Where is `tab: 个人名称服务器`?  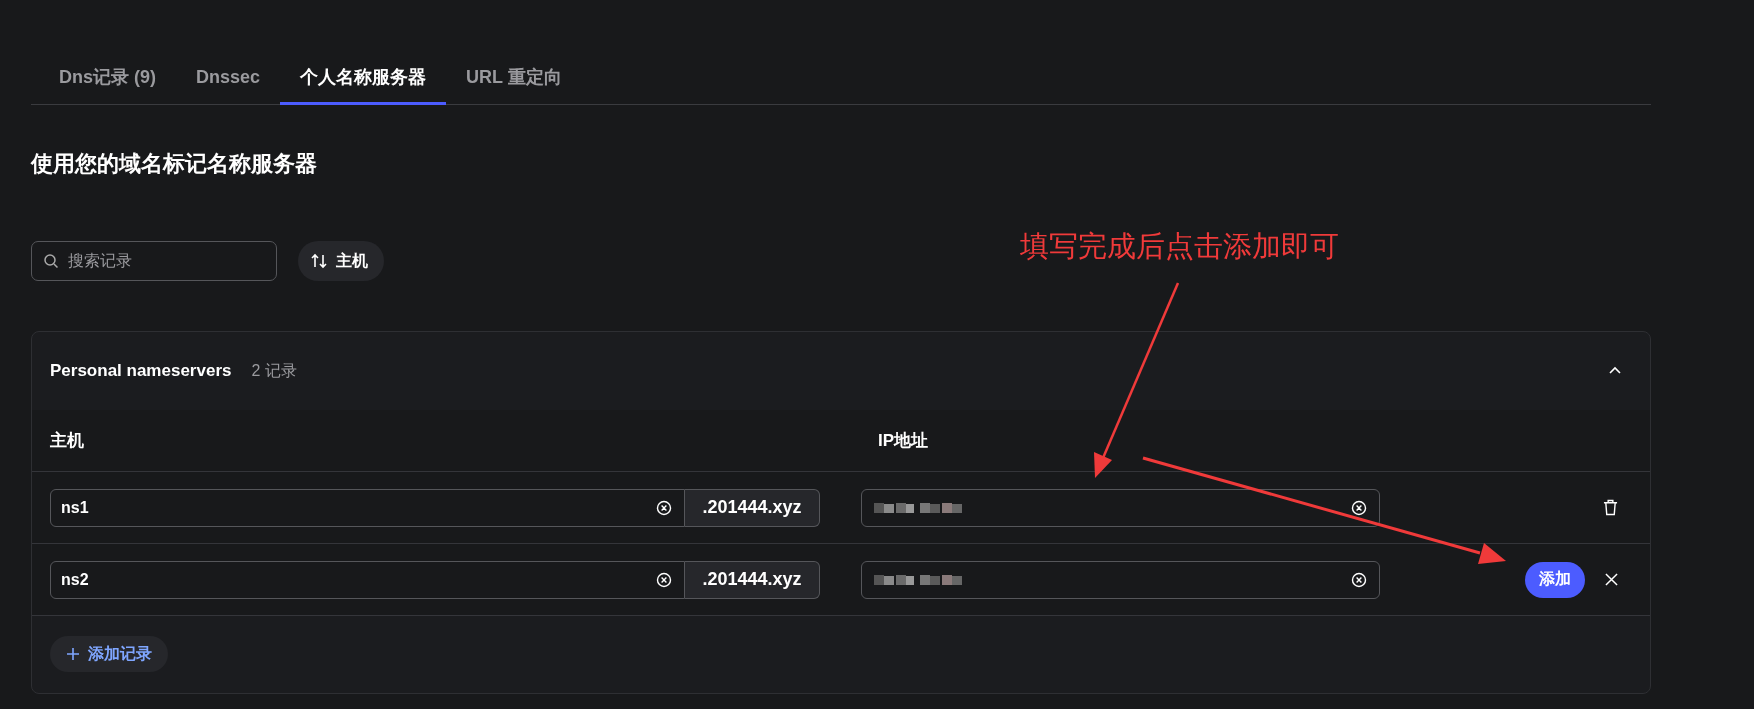 tab: 个人名称服务器 is located at coordinates (363, 78).